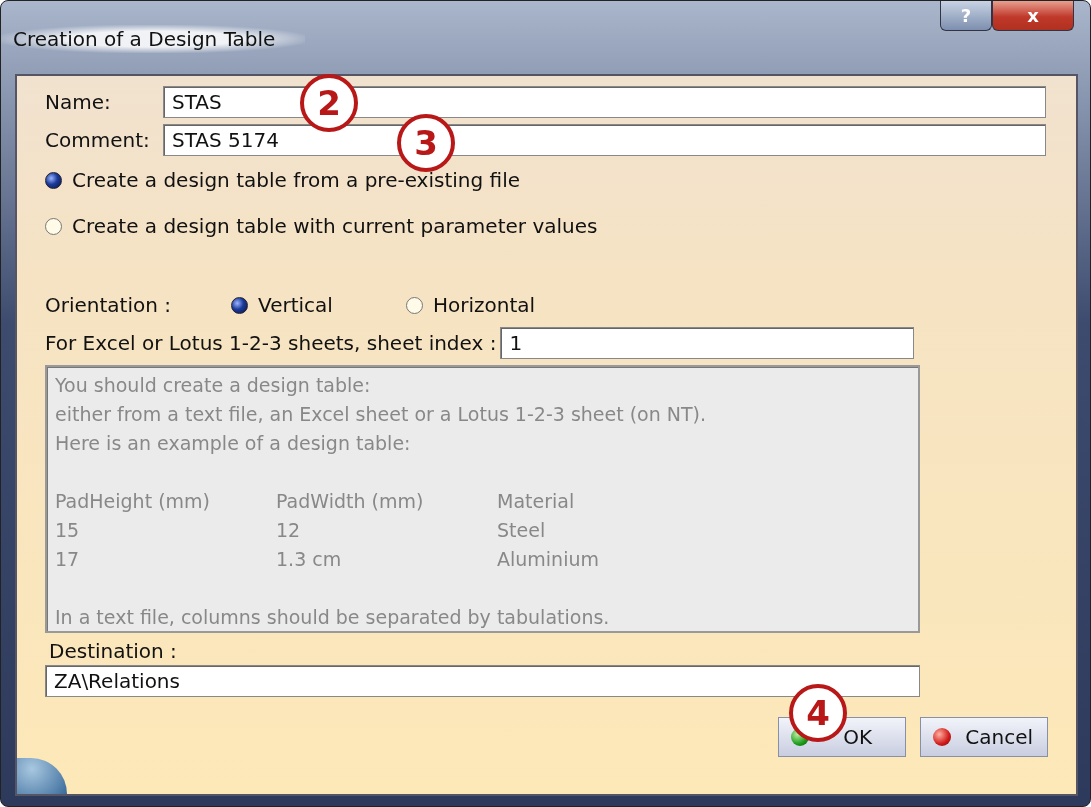 The image size is (1091, 807). Describe the element at coordinates (942, 737) in the screenshot. I see `cancel-dot-icon` at that location.